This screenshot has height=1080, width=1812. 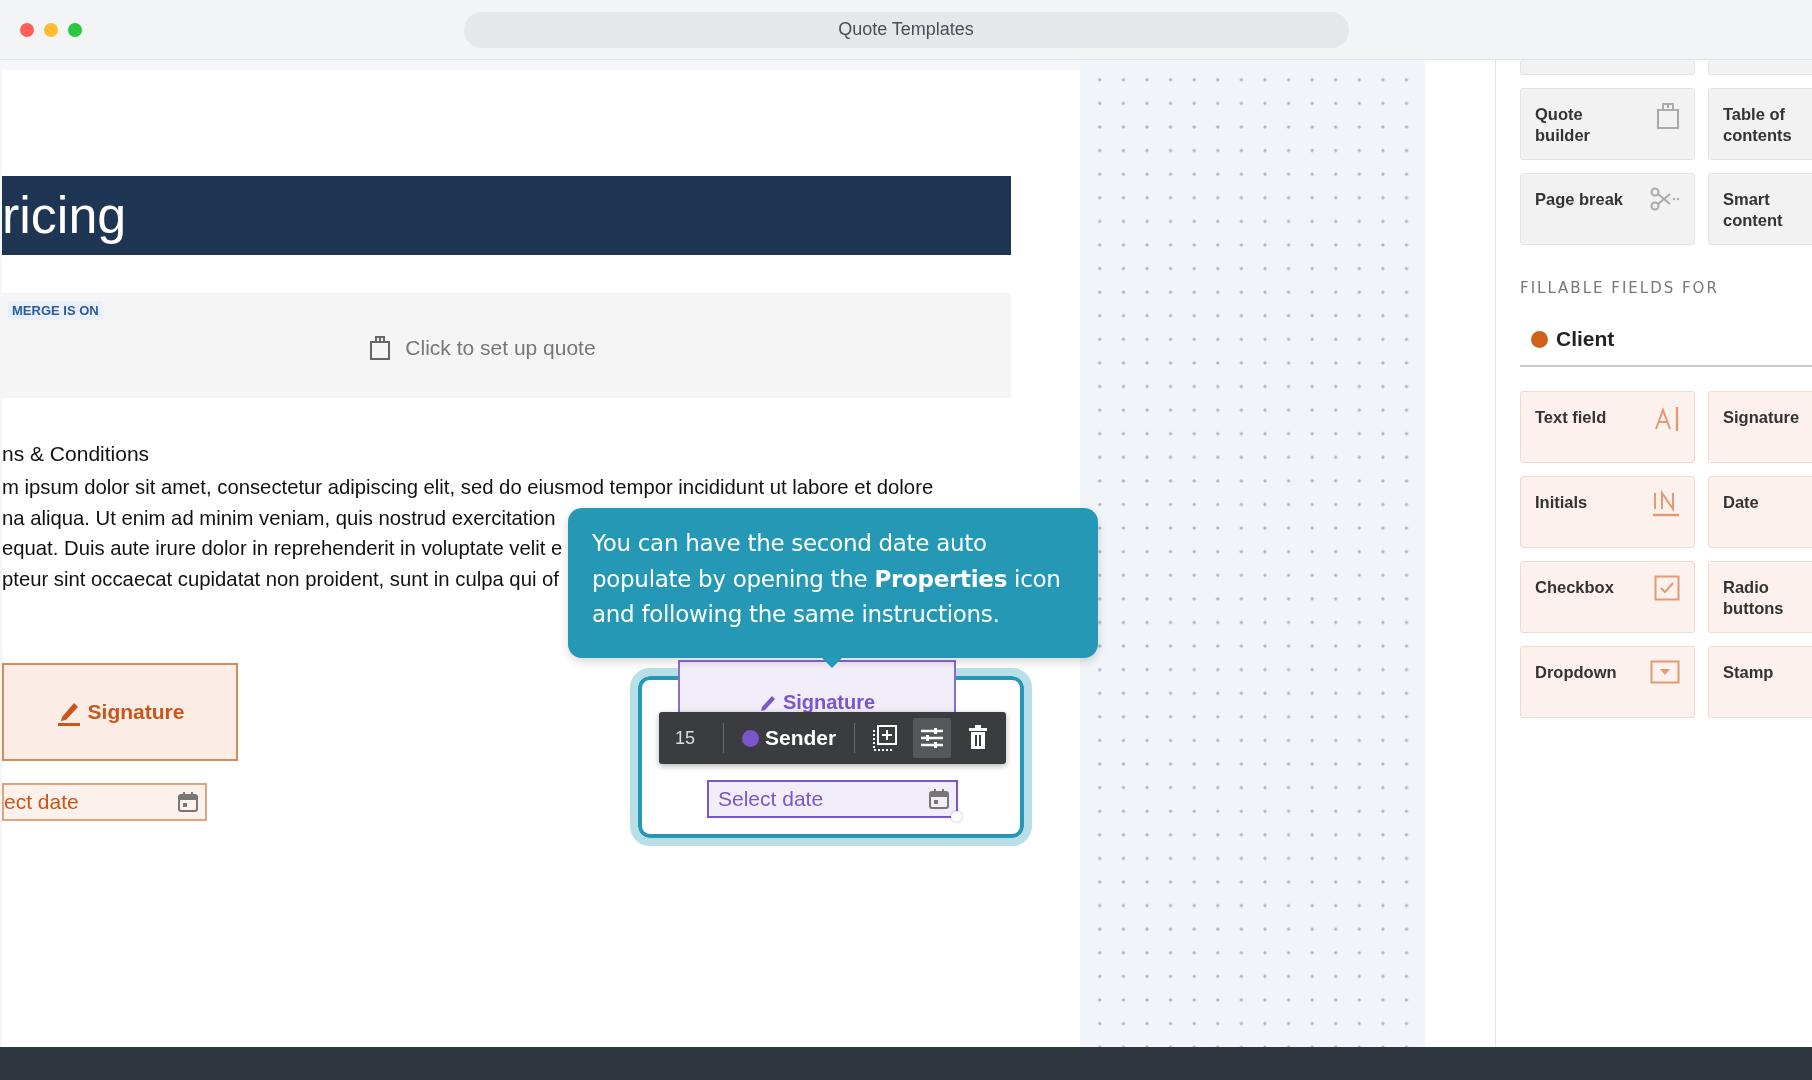 I want to click on field-card: Initials, so click(x=1607, y=512).